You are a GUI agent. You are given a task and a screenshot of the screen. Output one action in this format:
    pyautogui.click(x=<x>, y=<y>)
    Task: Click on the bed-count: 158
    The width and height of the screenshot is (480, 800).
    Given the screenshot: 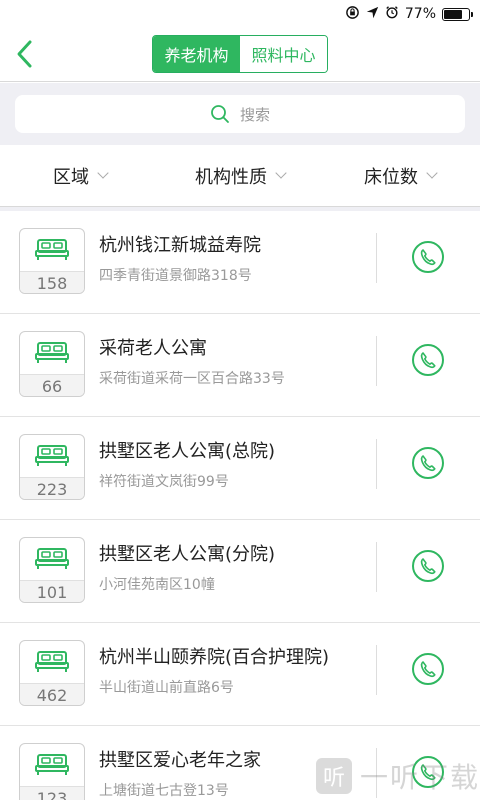 What is the action you would take?
    pyautogui.click(x=52, y=282)
    